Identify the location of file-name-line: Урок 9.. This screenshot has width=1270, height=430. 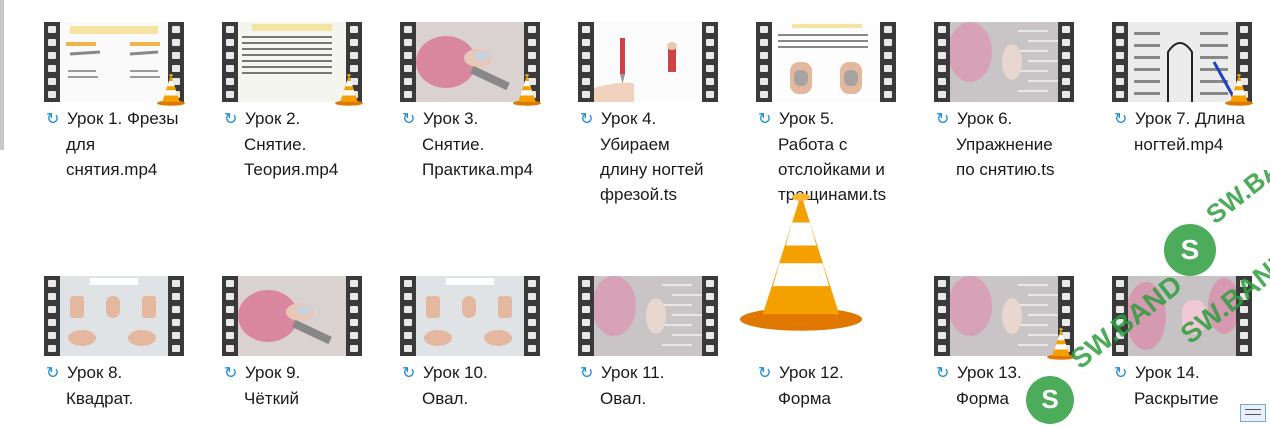
(273, 372).